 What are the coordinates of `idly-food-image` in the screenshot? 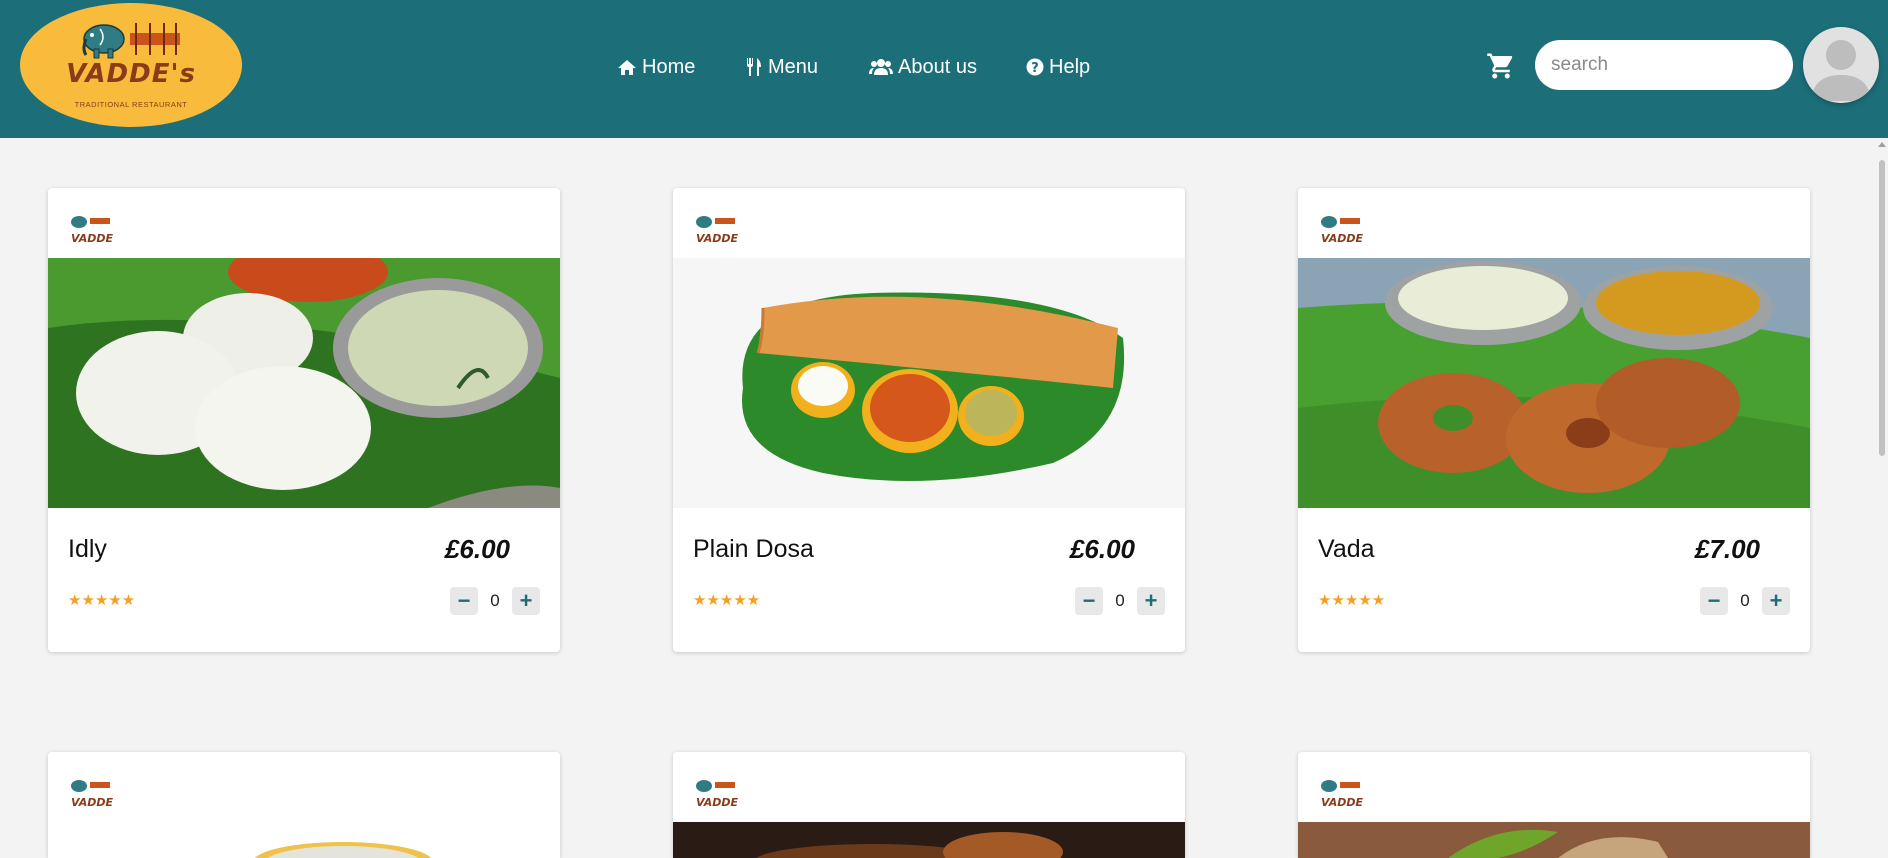 It's located at (304, 383).